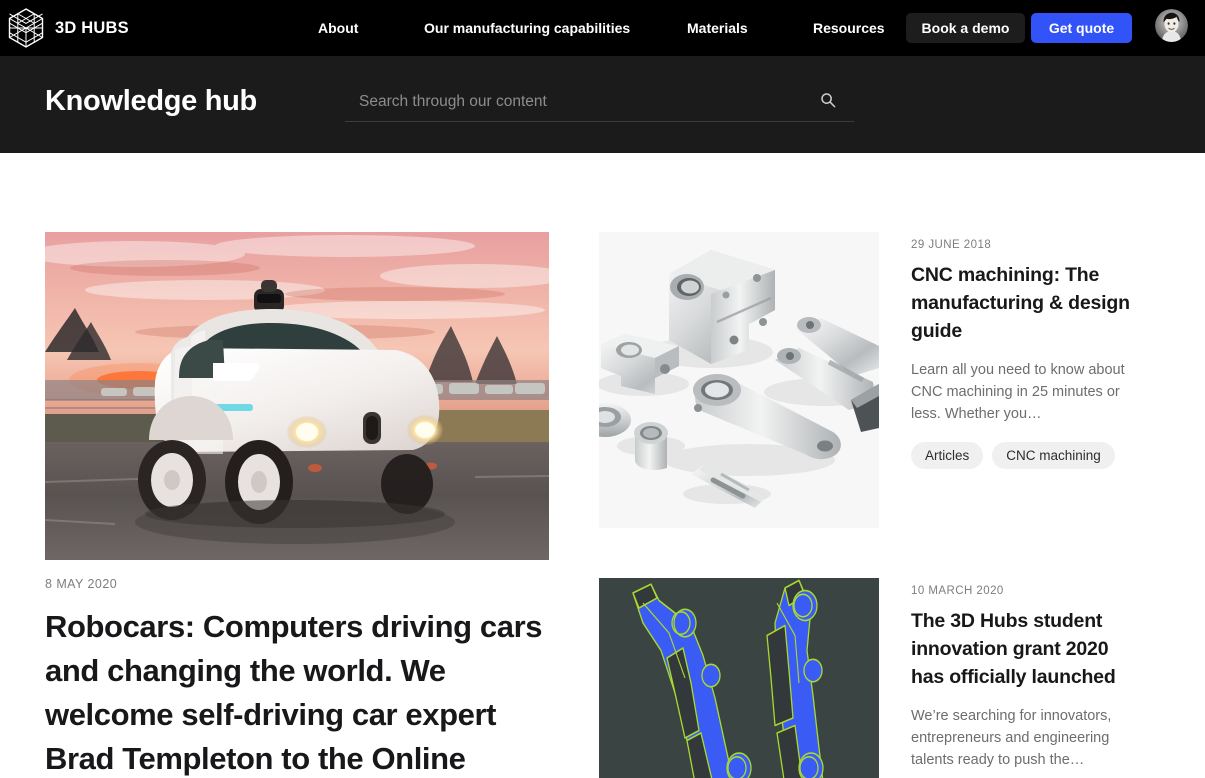 The image size is (1205, 778). Describe the element at coordinates (1053, 455) in the screenshot. I see `tag-cnc-machining: CNC machining` at that location.